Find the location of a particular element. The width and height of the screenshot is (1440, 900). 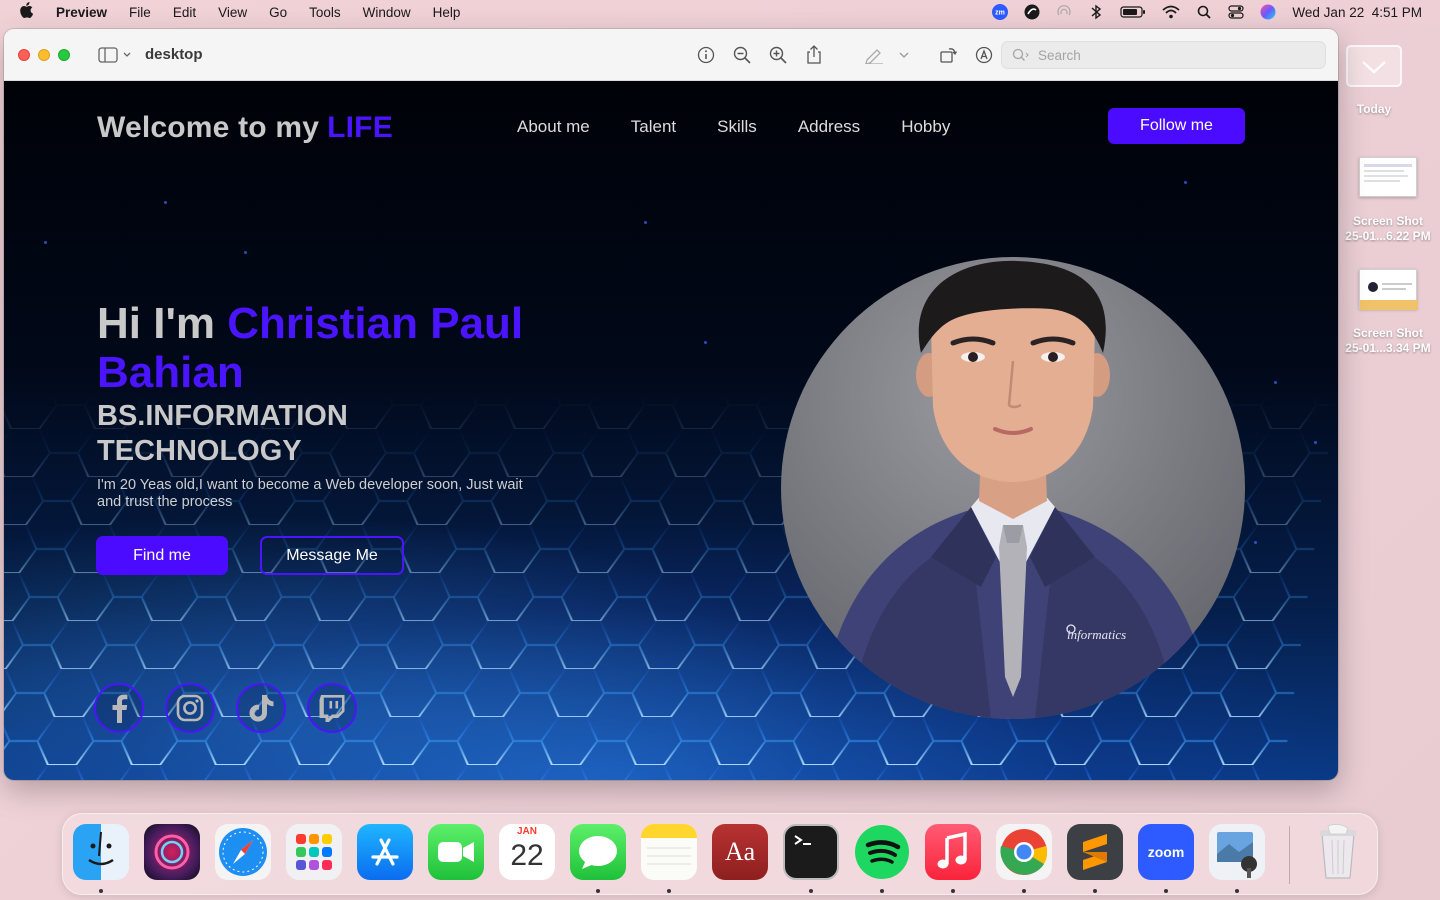

desktop-stack-label: Today is located at coordinates (1374, 109).